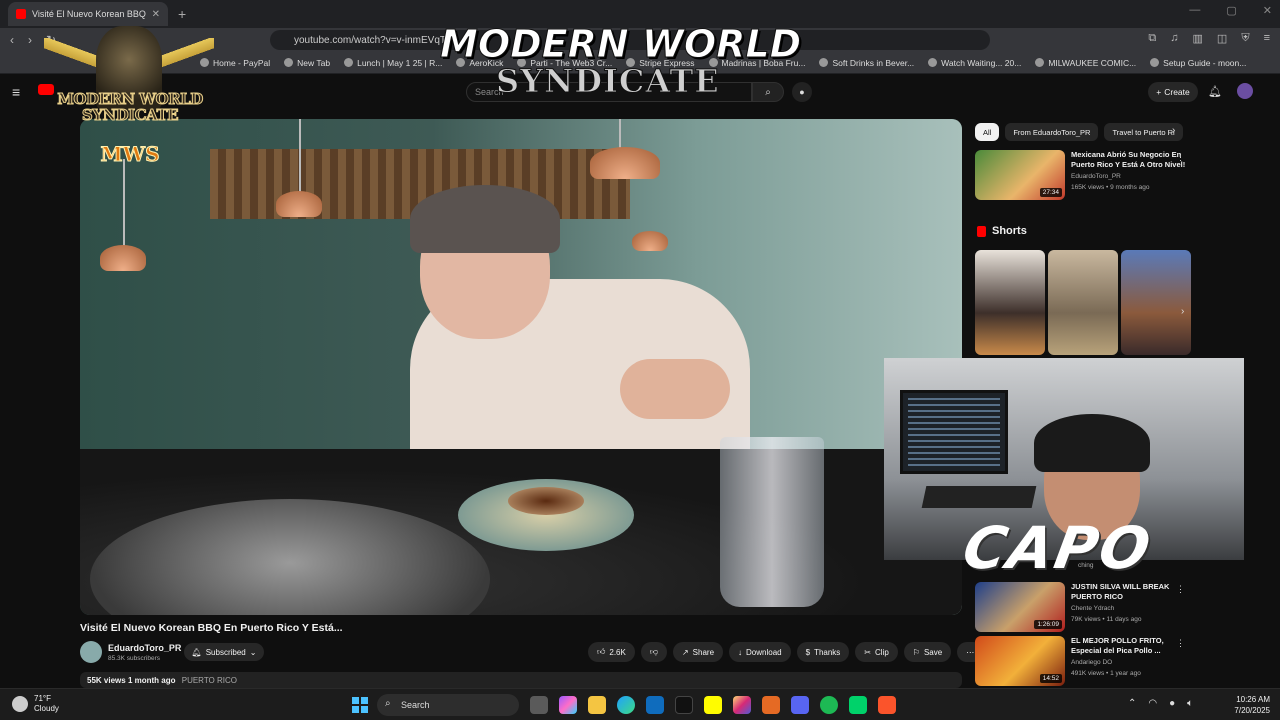 Image resolution: width=1280 pixels, height=720 pixels. What do you see at coordinates (927, 652) in the screenshot?
I see `save-button: ⚐ Save` at bounding box center [927, 652].